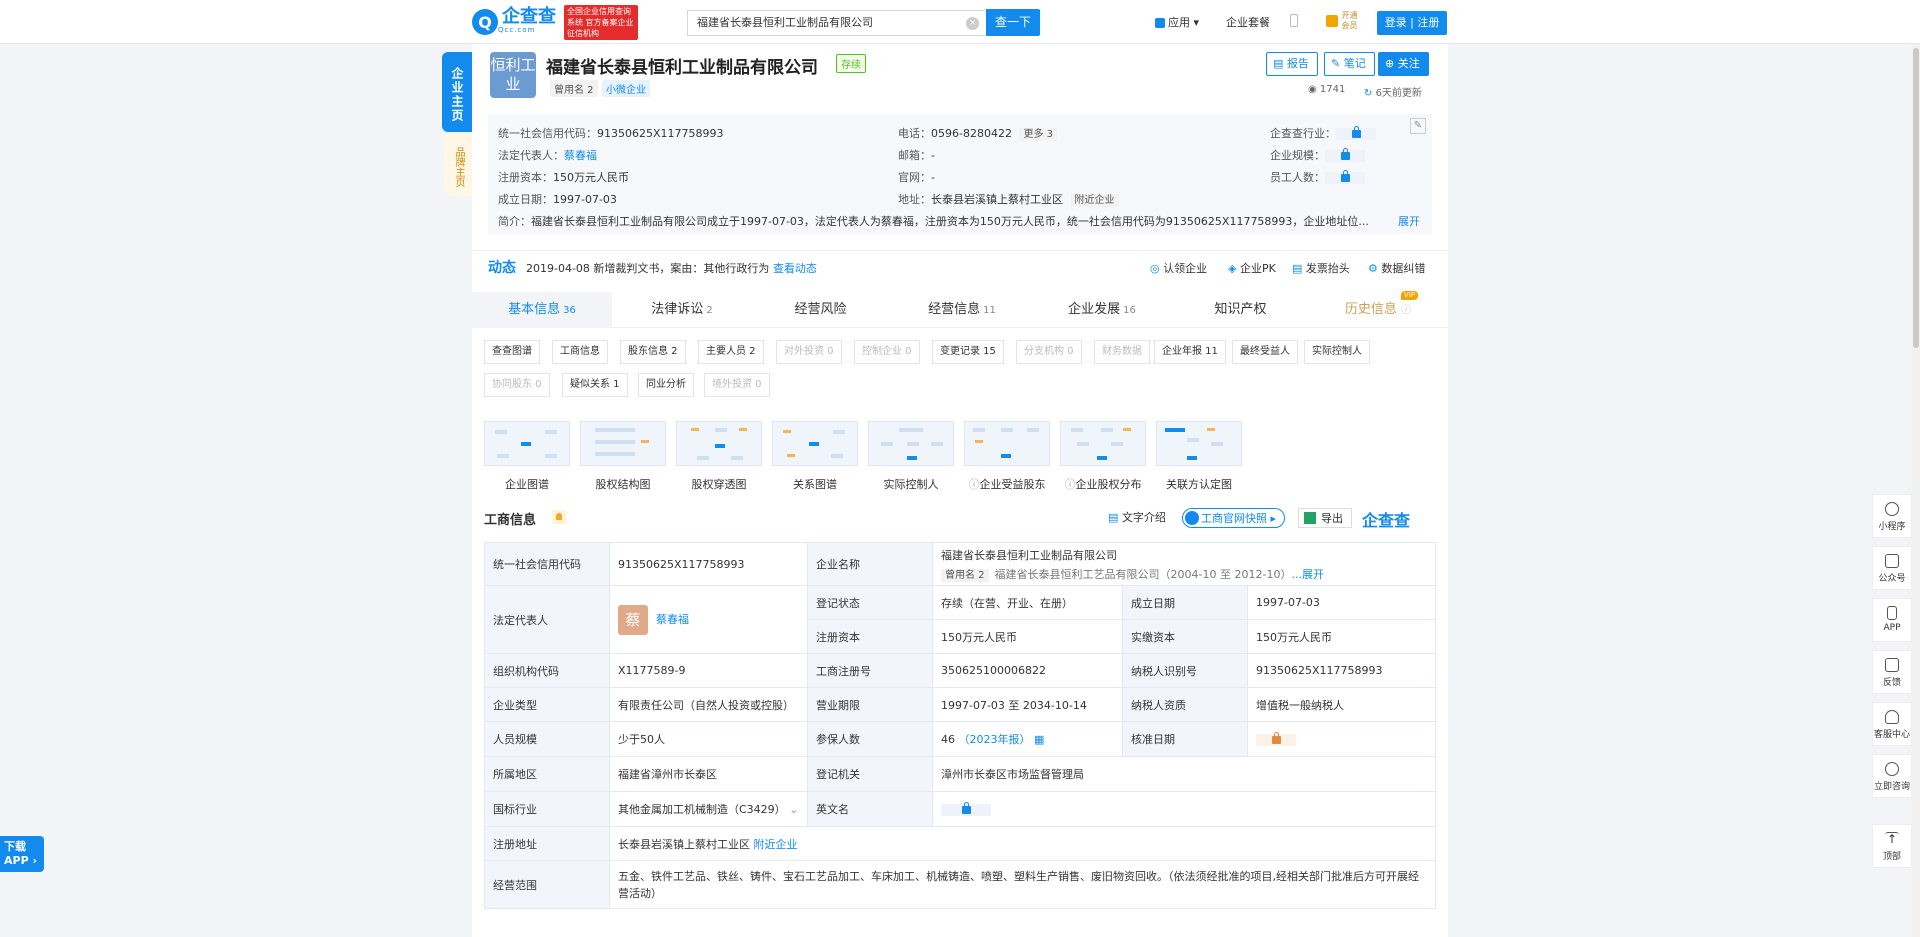 This screenshot has width=1920, height=937. What do you see at coordinates (1013, 22) in the screenshot?
I see `search-button: 查一下` at bounding box center [1013, 22].